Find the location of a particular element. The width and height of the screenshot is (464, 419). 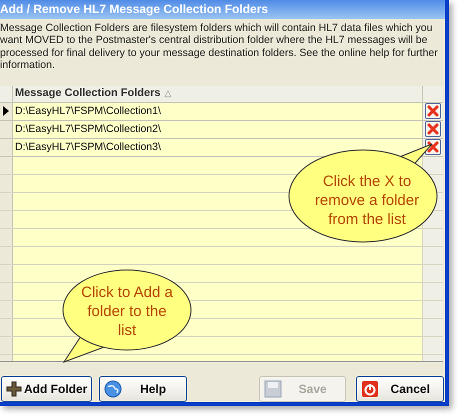

help-button: Help is located at coordinates (143, 389).